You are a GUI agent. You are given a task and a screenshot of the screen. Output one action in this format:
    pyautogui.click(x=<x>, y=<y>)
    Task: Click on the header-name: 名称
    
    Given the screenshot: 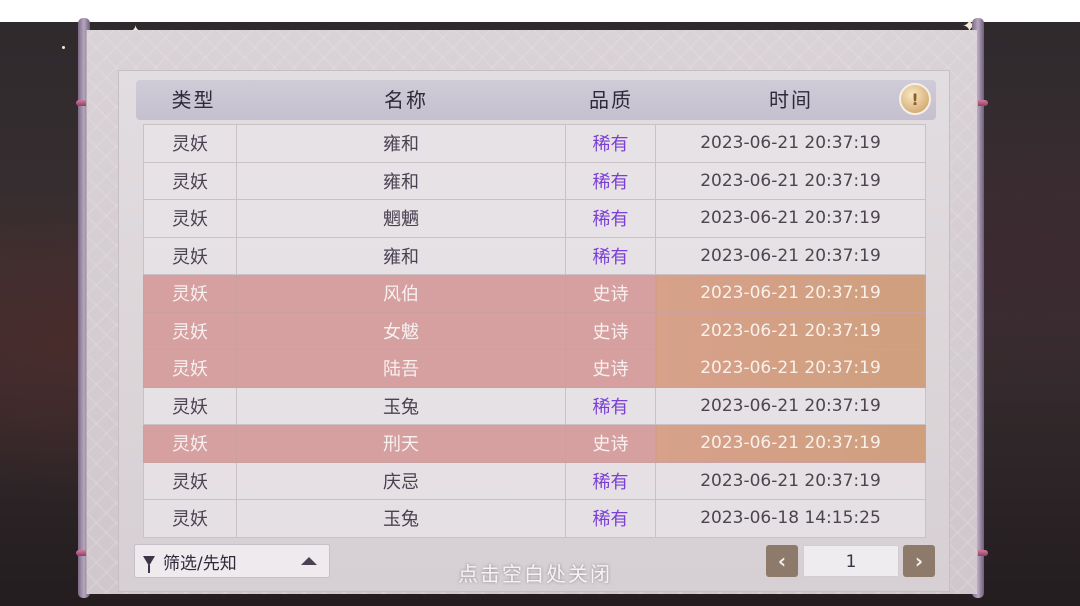 What is the action you would take?
    pyautogui.click(x=406, y=100)
    